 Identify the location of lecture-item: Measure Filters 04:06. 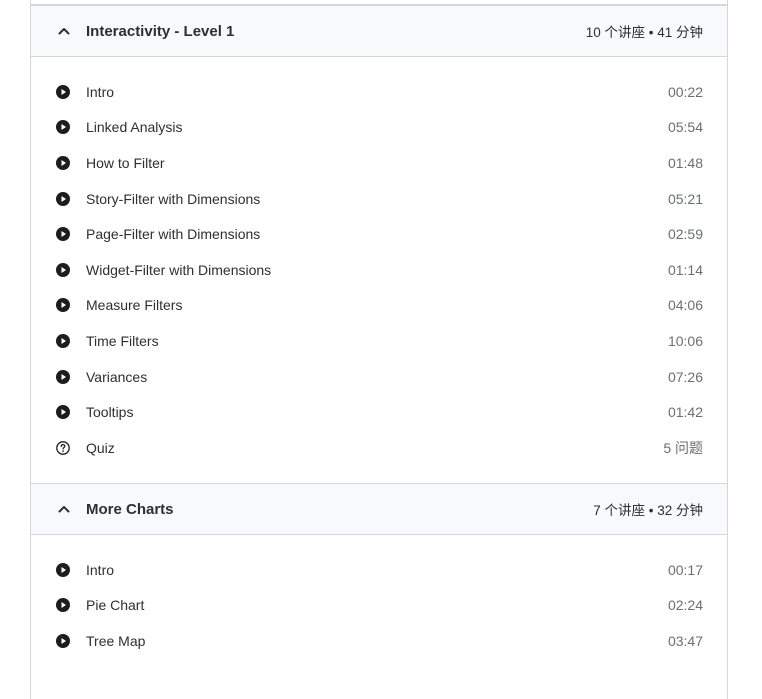
(379, 306).